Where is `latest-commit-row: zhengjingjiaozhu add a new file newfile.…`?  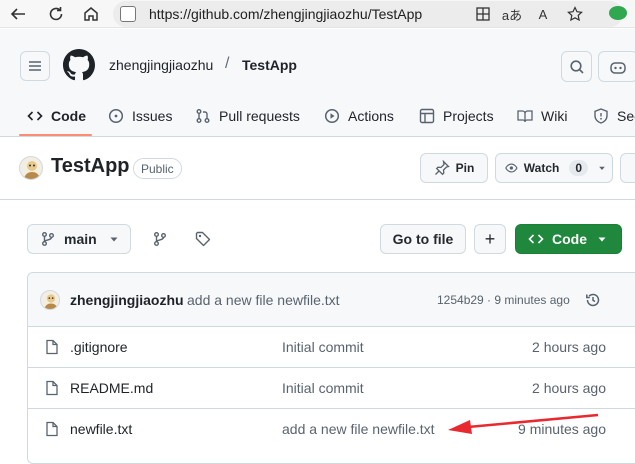
latest-commit-row: zhengjingjiaozhu add a new file newfile.… is located at coordinates (331, 300).